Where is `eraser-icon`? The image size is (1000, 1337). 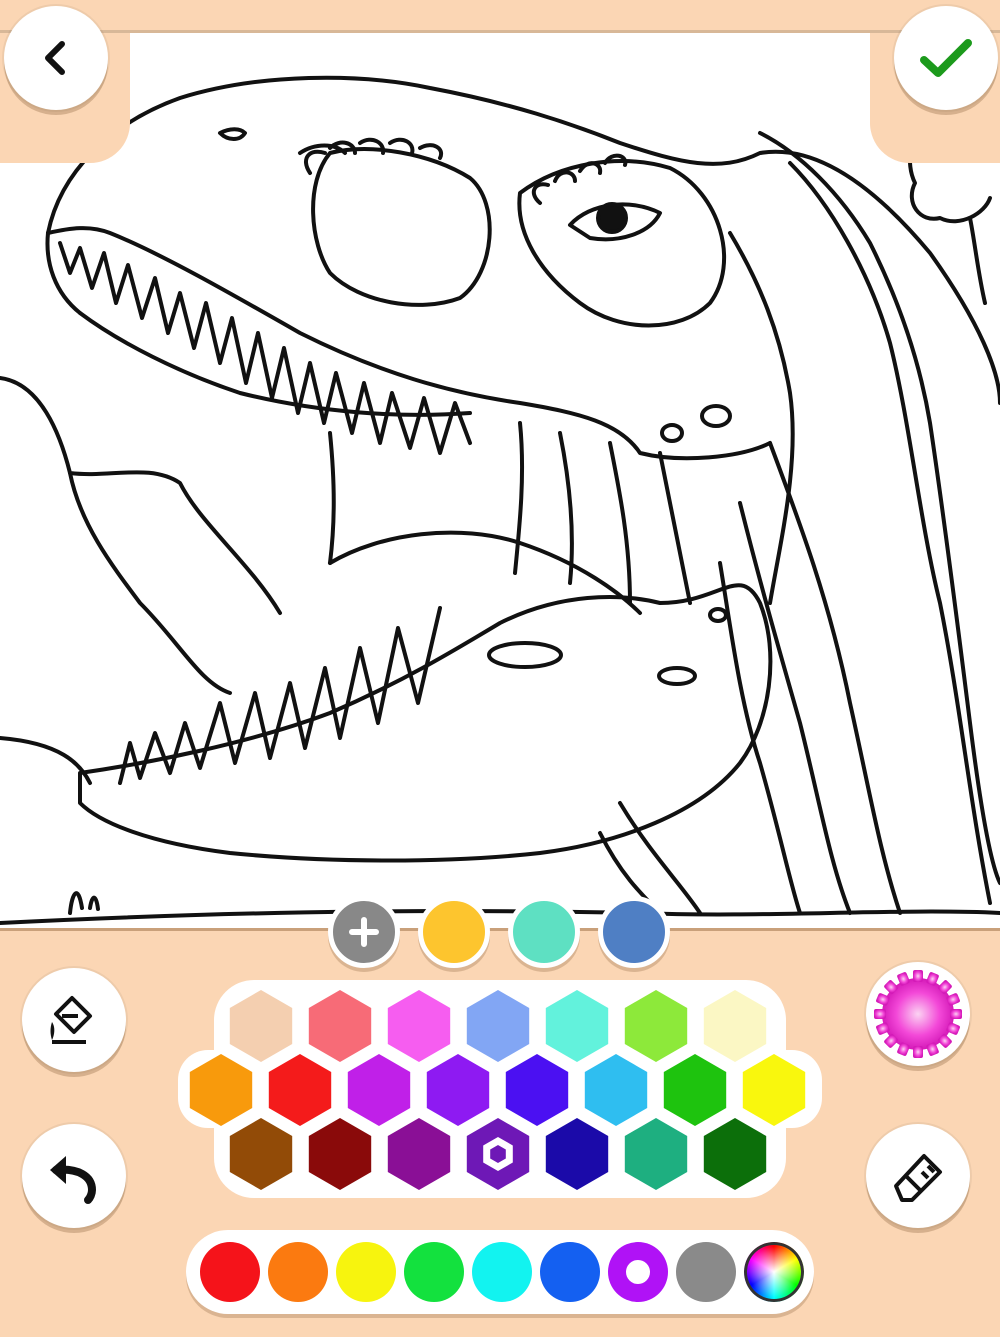 eraser-icon is located at coordinates (918, 1178).